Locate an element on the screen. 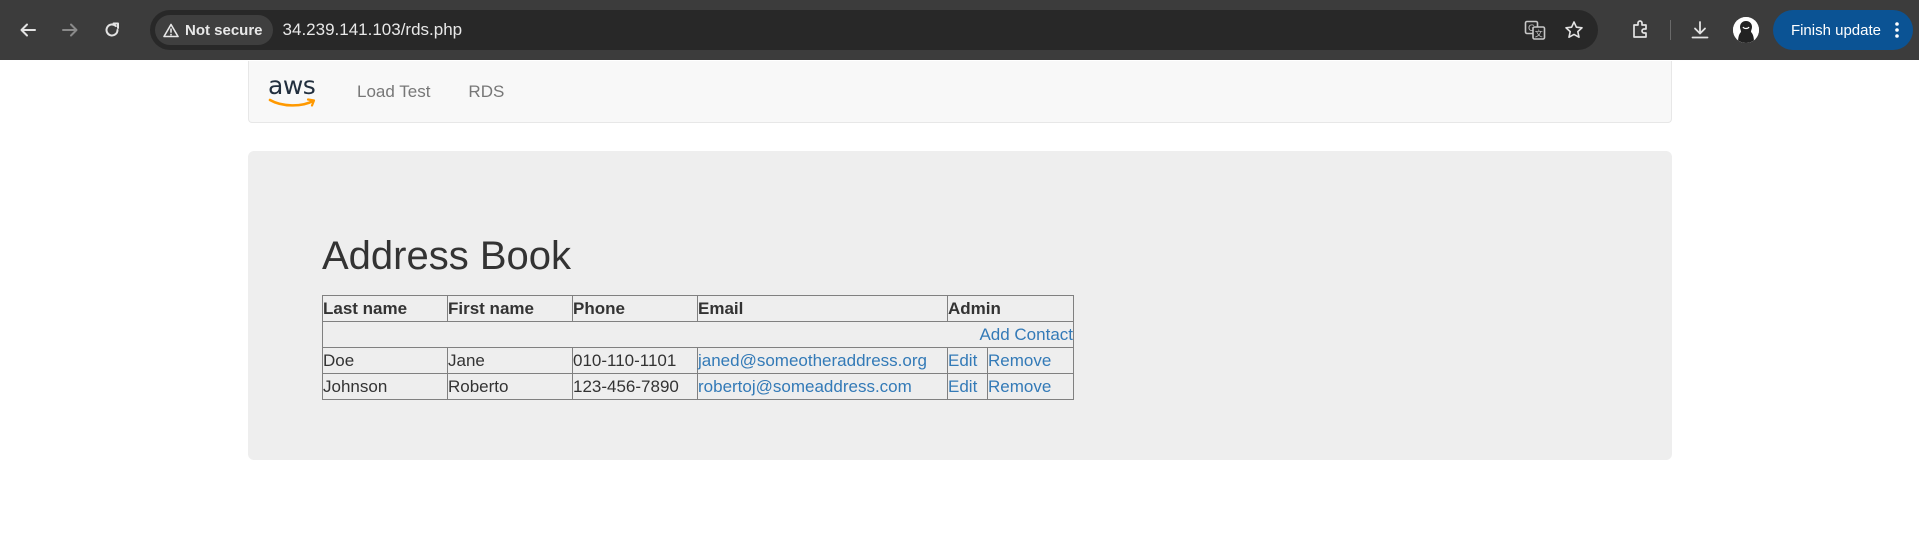 The width and height of the screenshot is (1919, 537). aws-logo-text: aws is located at coordinates (292, 85).